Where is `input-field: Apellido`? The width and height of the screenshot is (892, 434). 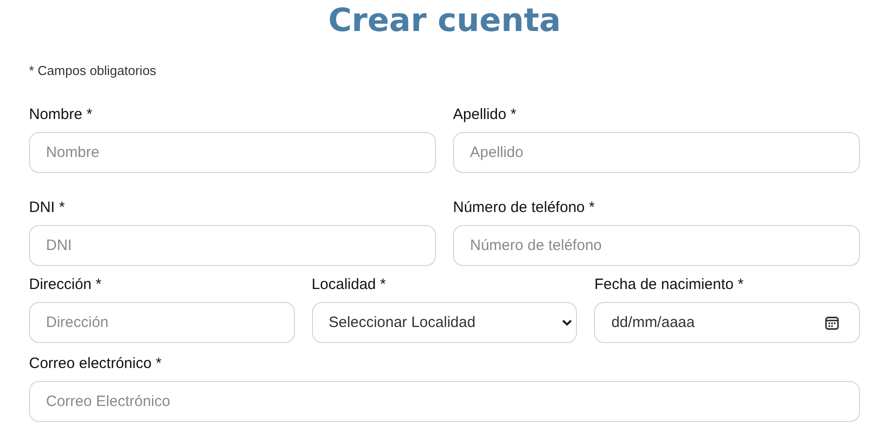 input-field: Apellido is located at coordinates (656, 152).